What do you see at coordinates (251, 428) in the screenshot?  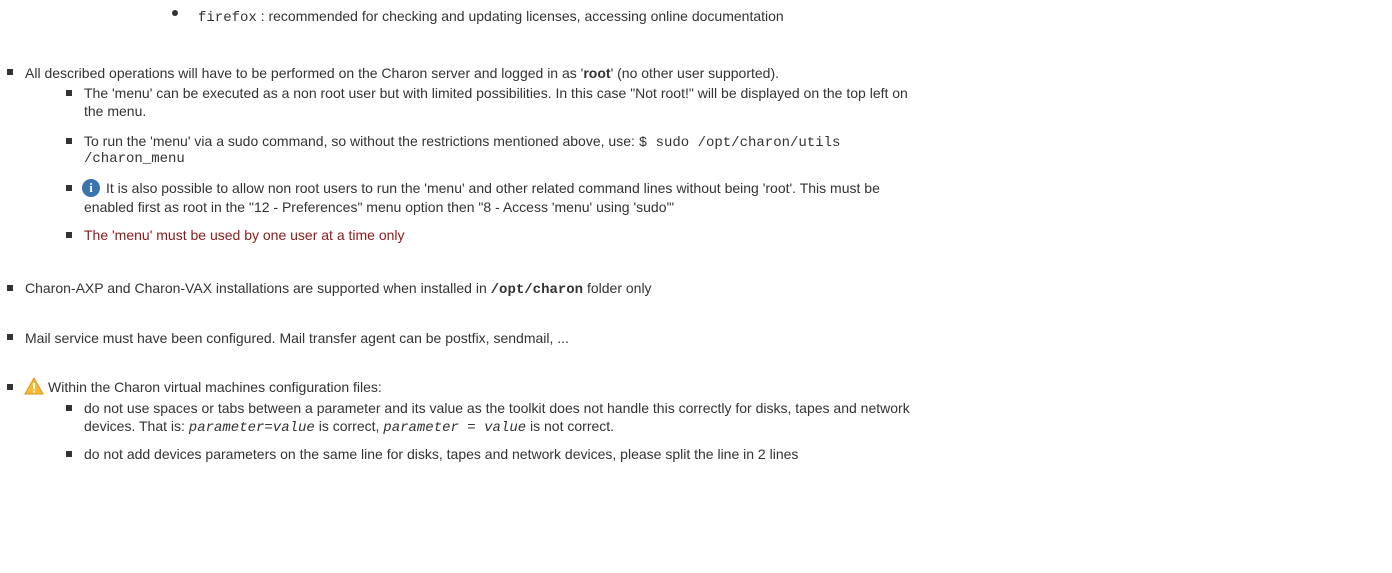 I see `good-example: parameter=value` at bounding box center [251, 428].